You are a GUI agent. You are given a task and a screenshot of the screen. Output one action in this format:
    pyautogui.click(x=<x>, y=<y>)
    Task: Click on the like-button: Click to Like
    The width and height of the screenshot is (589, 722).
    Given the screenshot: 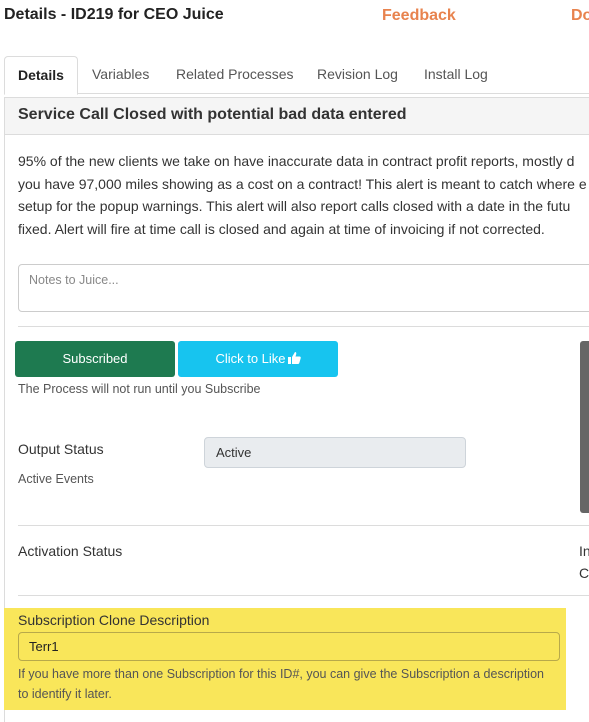 What is the action you would take?
    pyautogui.click(x=258, y=359)
    